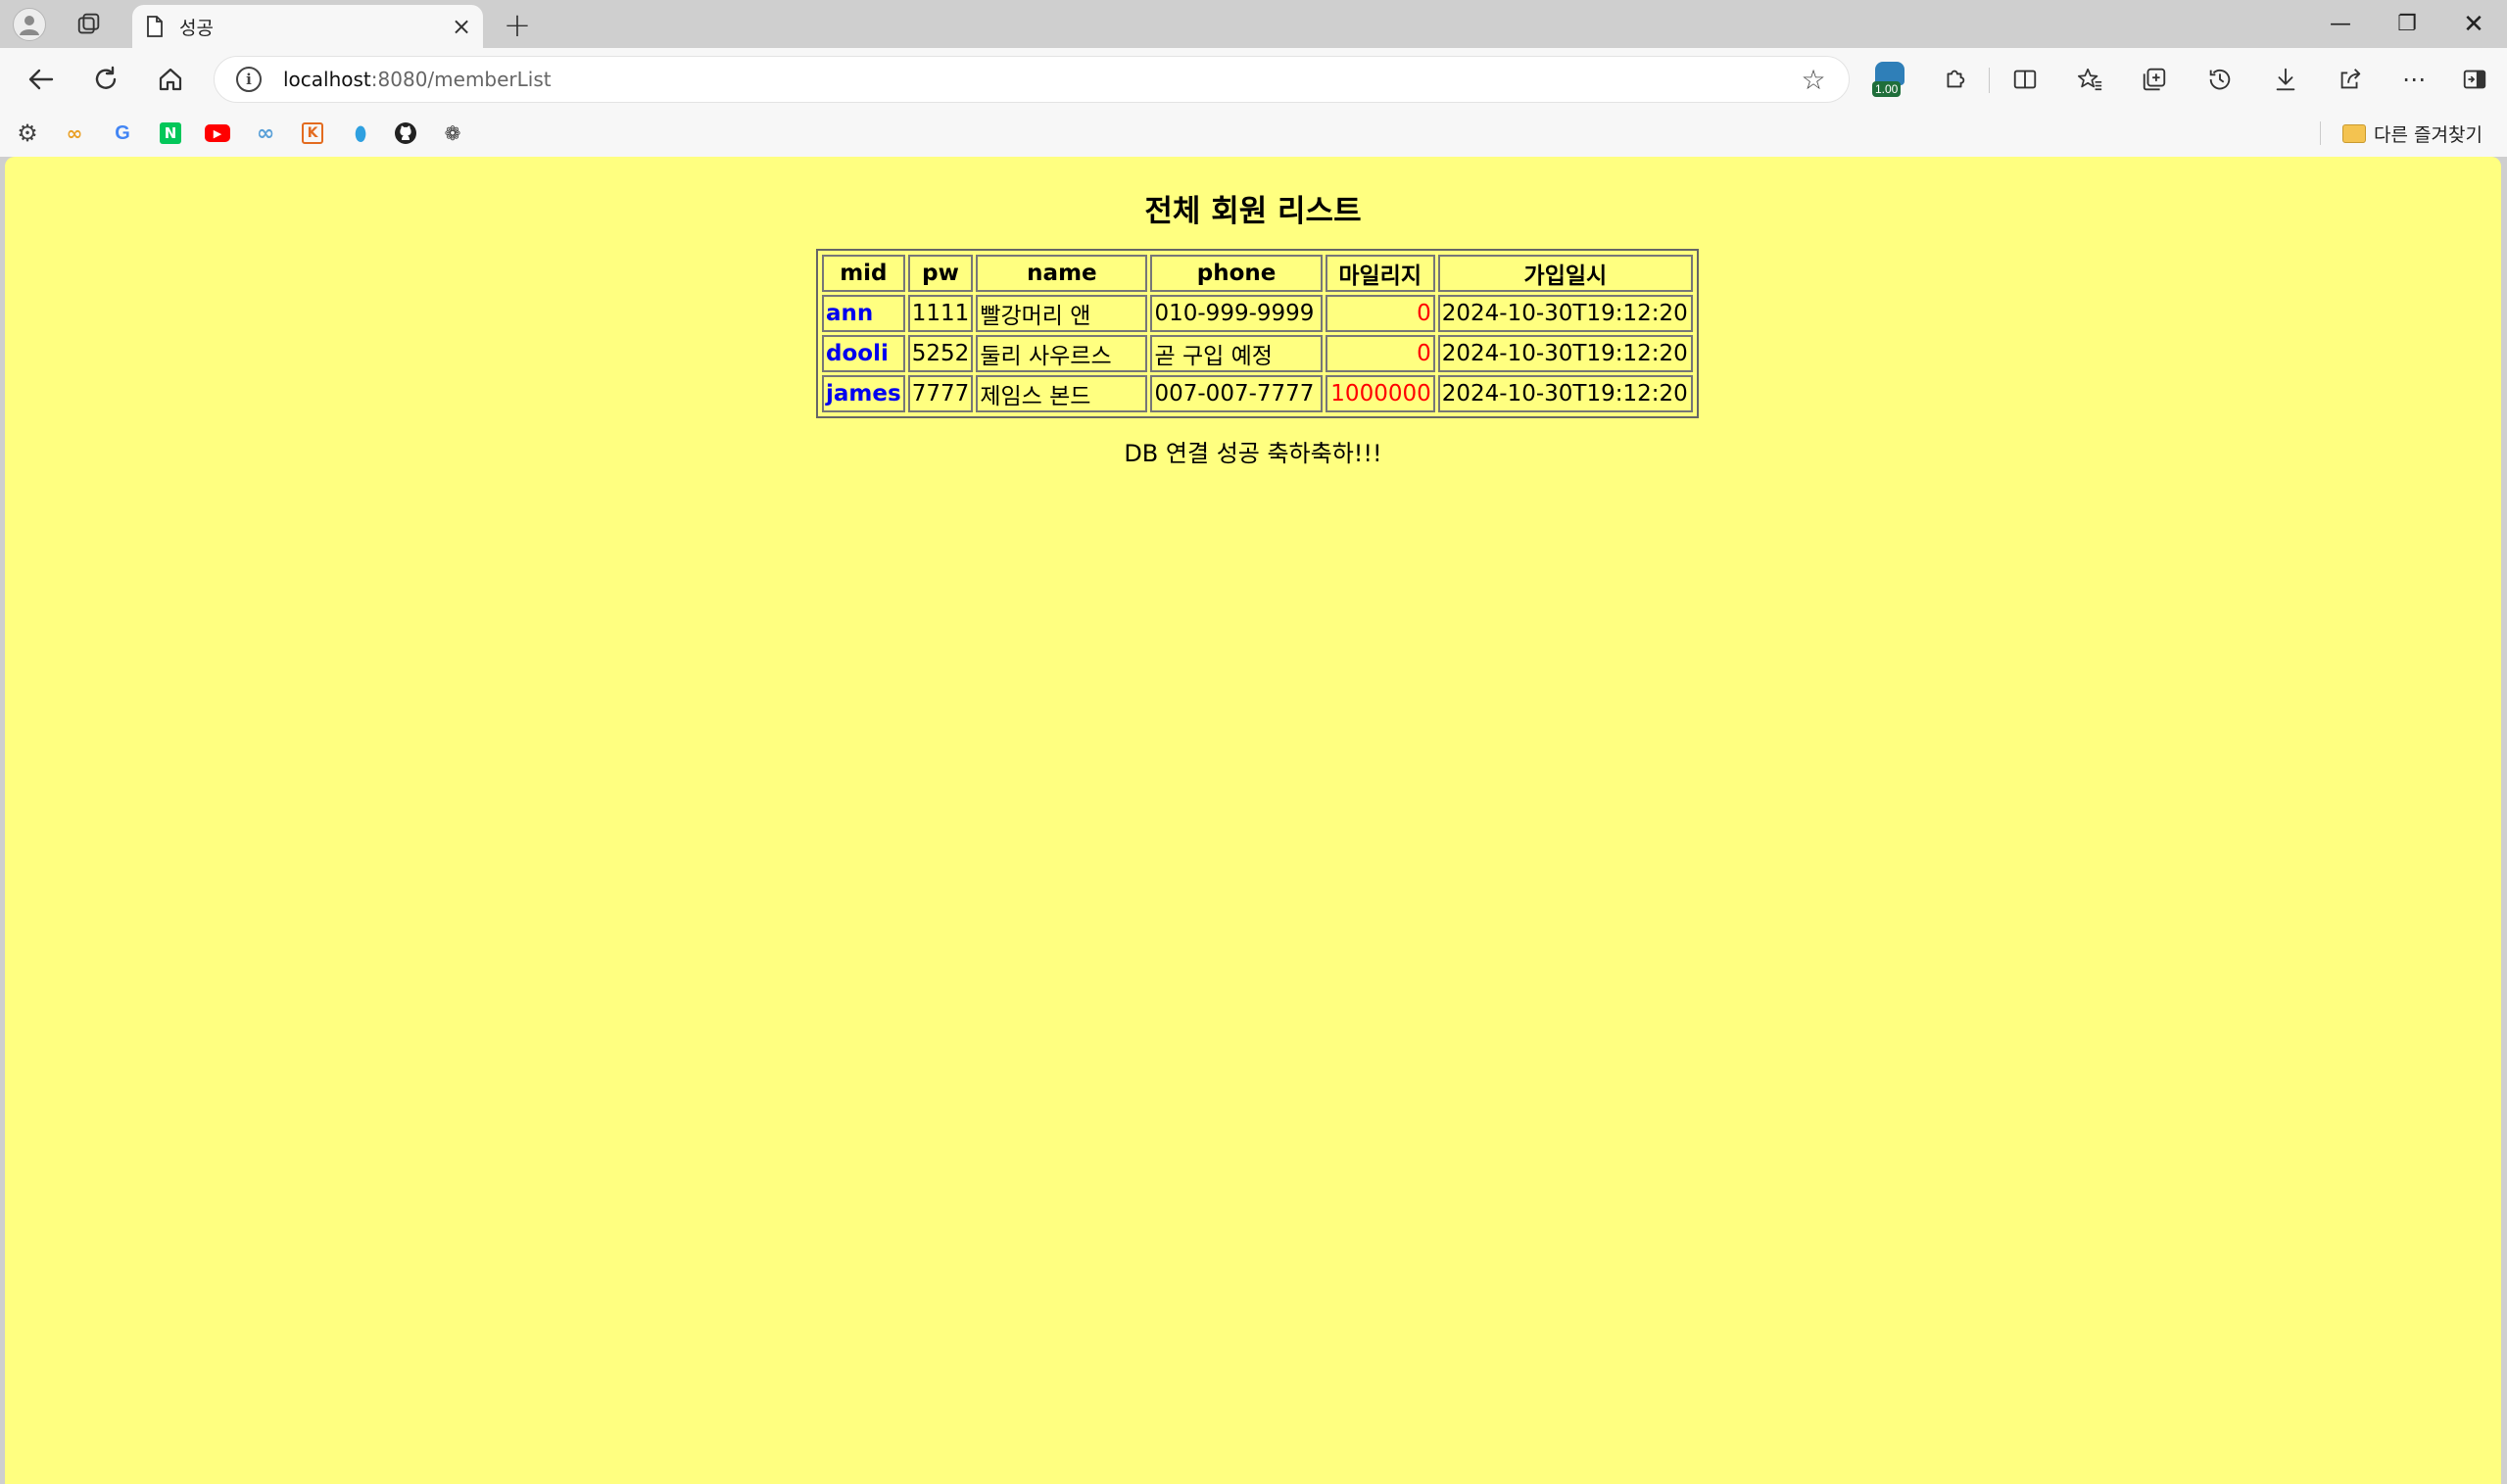  I want to click on column-header-mid: mid, so click(863, 273).